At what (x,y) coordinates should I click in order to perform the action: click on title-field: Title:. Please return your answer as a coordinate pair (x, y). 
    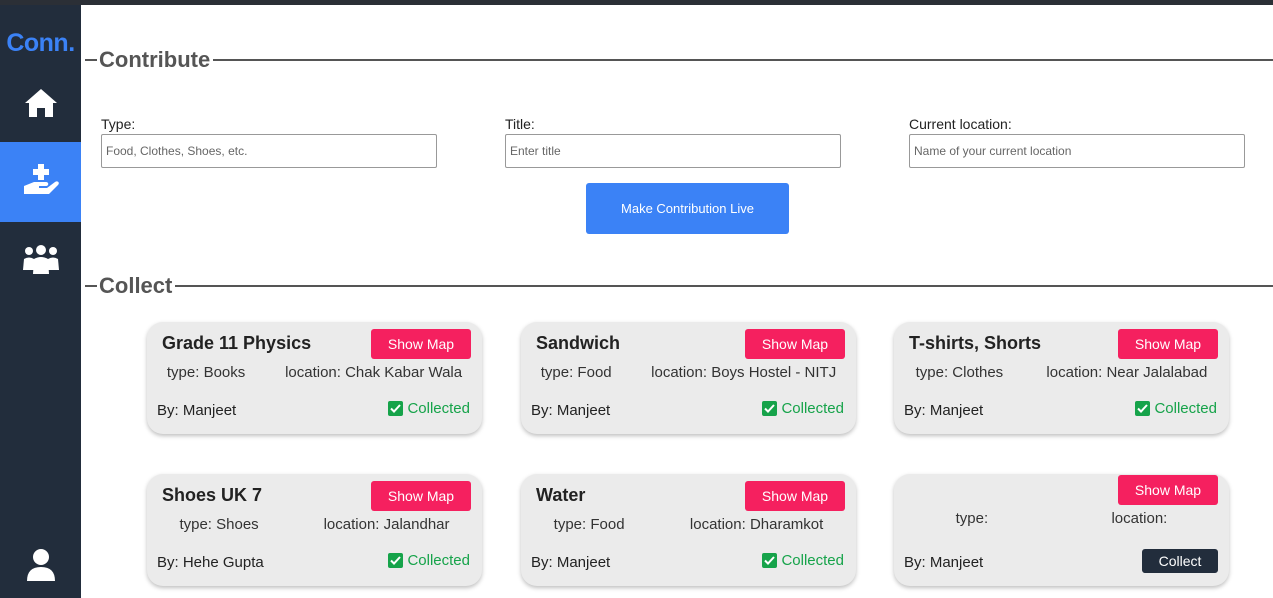
    Looking at the image, I should click on (673, 142).